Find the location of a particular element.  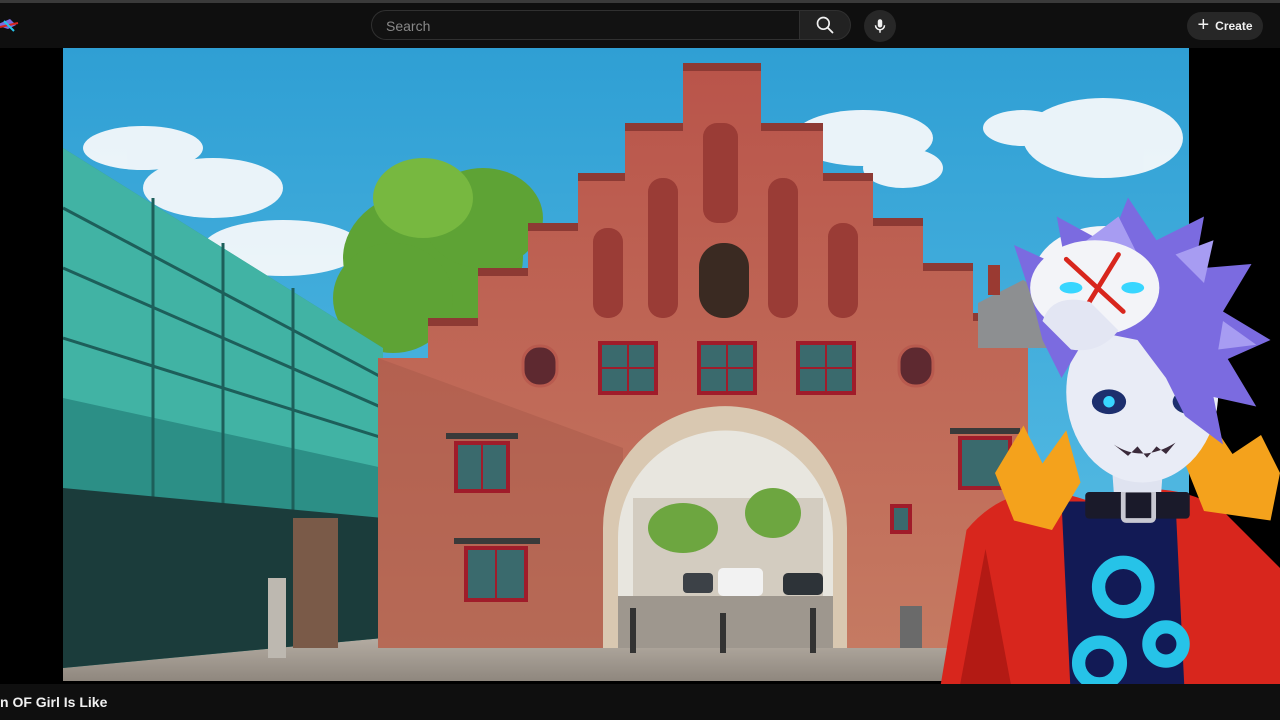

create-button: + Create is located at coordinates (1225, 26).